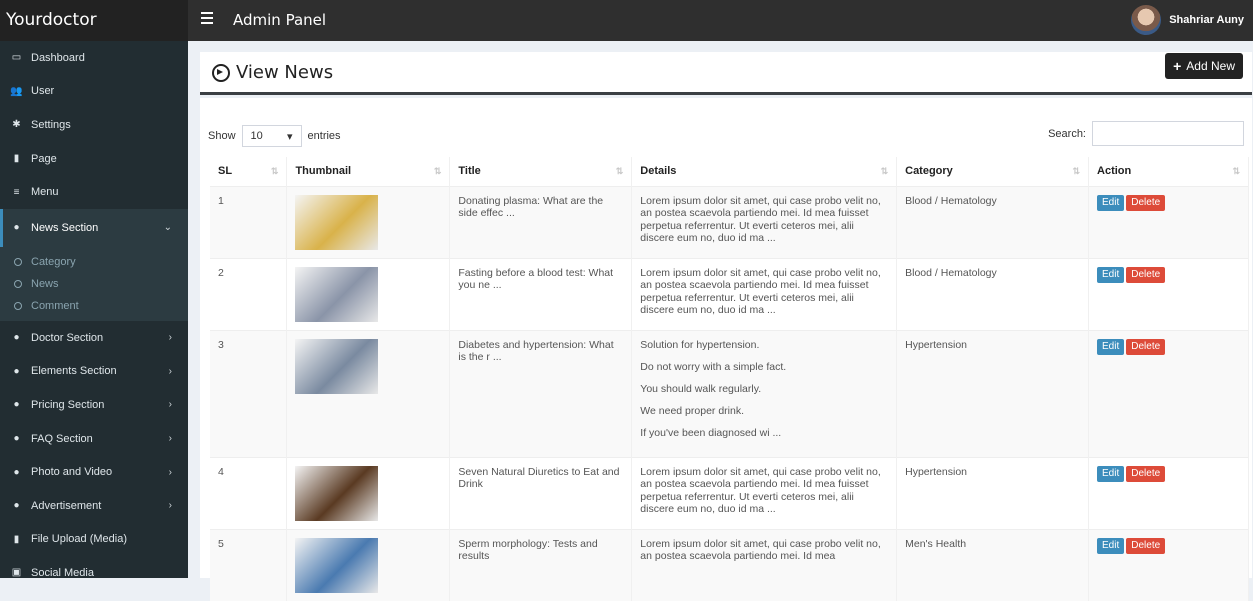 This screenshot has height=601, width=1253. I want to click on user-name: Shahriar Auny, so click(1206, 20).